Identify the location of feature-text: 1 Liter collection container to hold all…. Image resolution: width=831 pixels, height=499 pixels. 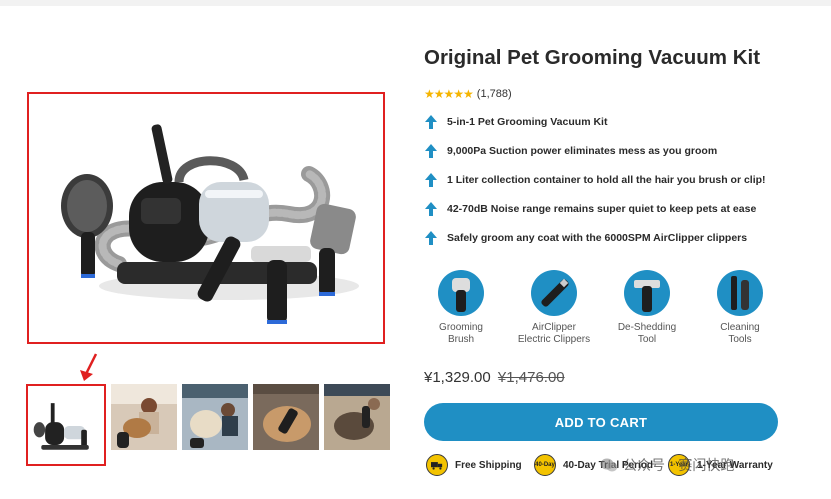
(606, 180).